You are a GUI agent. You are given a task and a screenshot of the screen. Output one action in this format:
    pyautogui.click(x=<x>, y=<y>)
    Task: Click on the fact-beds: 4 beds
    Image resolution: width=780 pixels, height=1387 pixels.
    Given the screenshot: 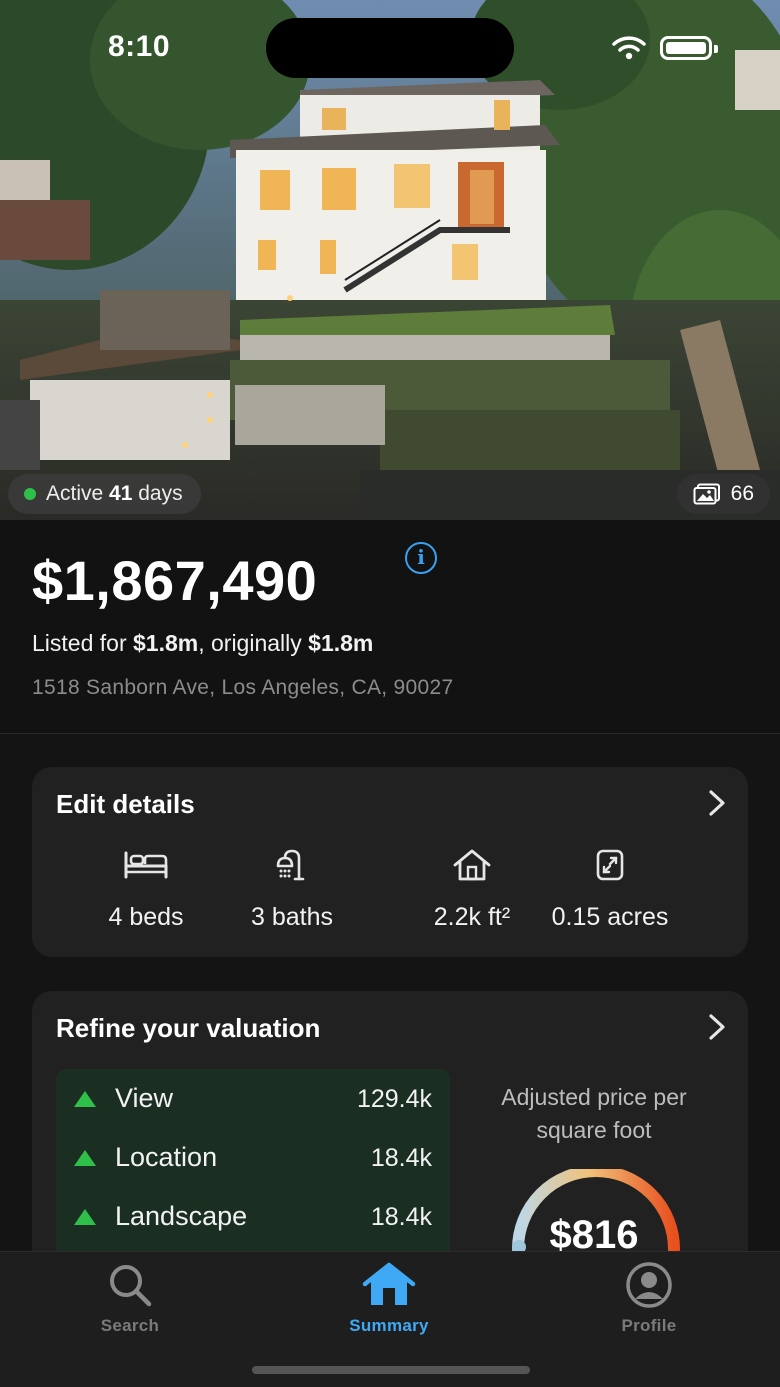 What is the action you would take?
    pyautogui.click(x=146, y=888)
    